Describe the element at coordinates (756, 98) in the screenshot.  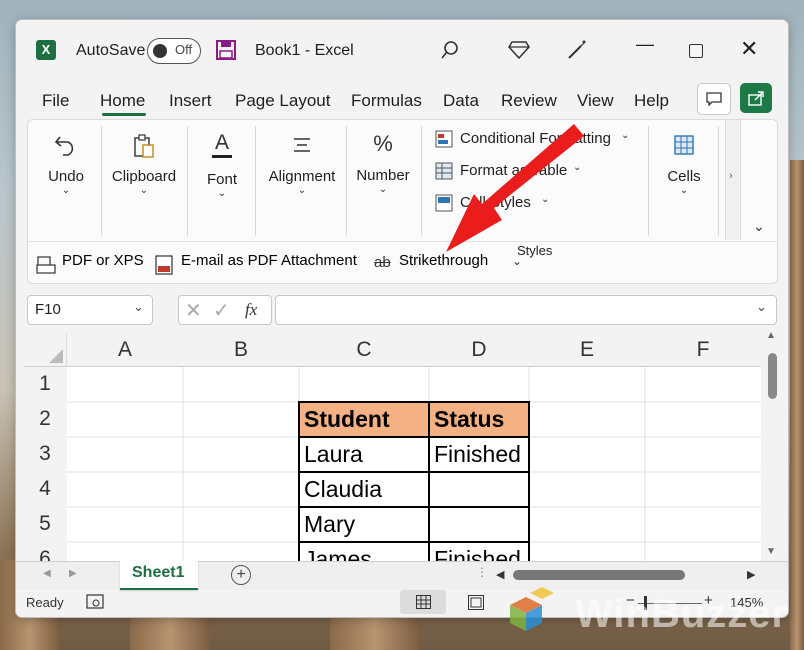
I see `share-button` at that location.